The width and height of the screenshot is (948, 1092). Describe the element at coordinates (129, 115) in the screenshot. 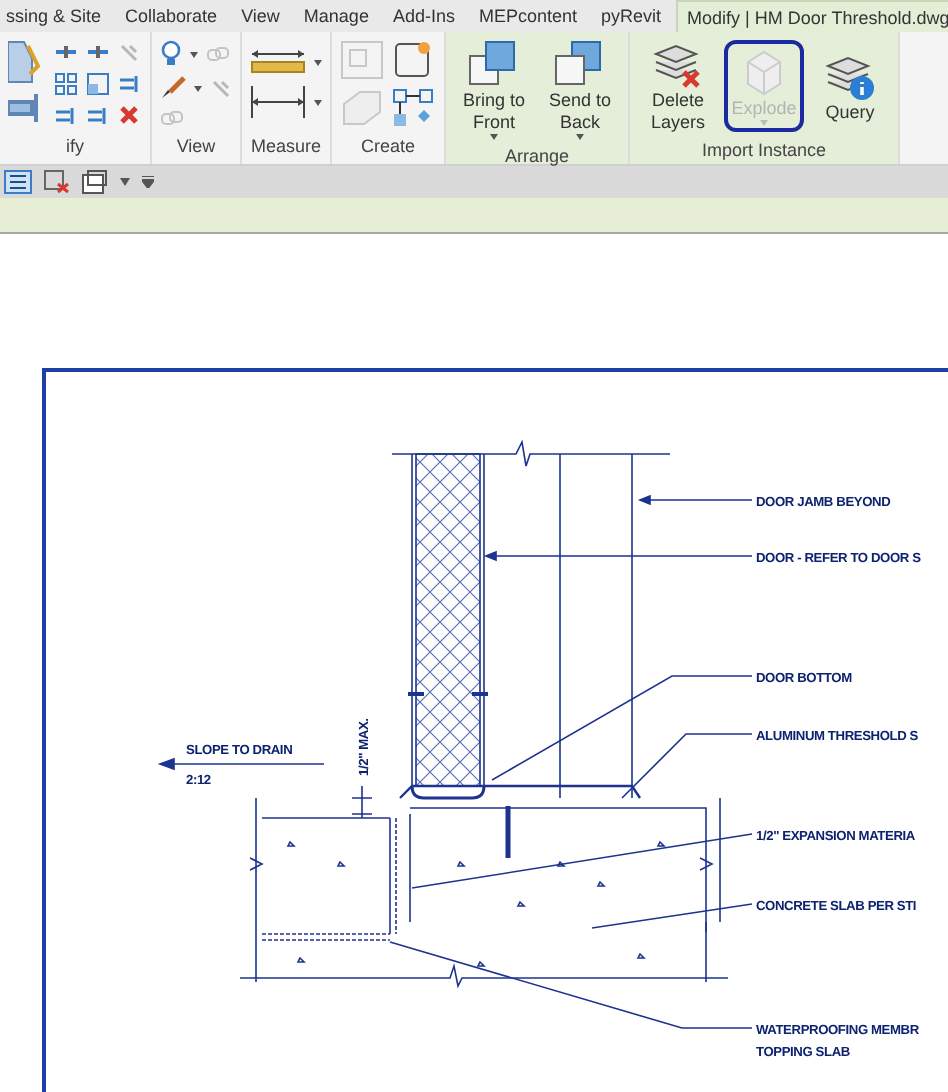

I see `delete-icon` at that location.